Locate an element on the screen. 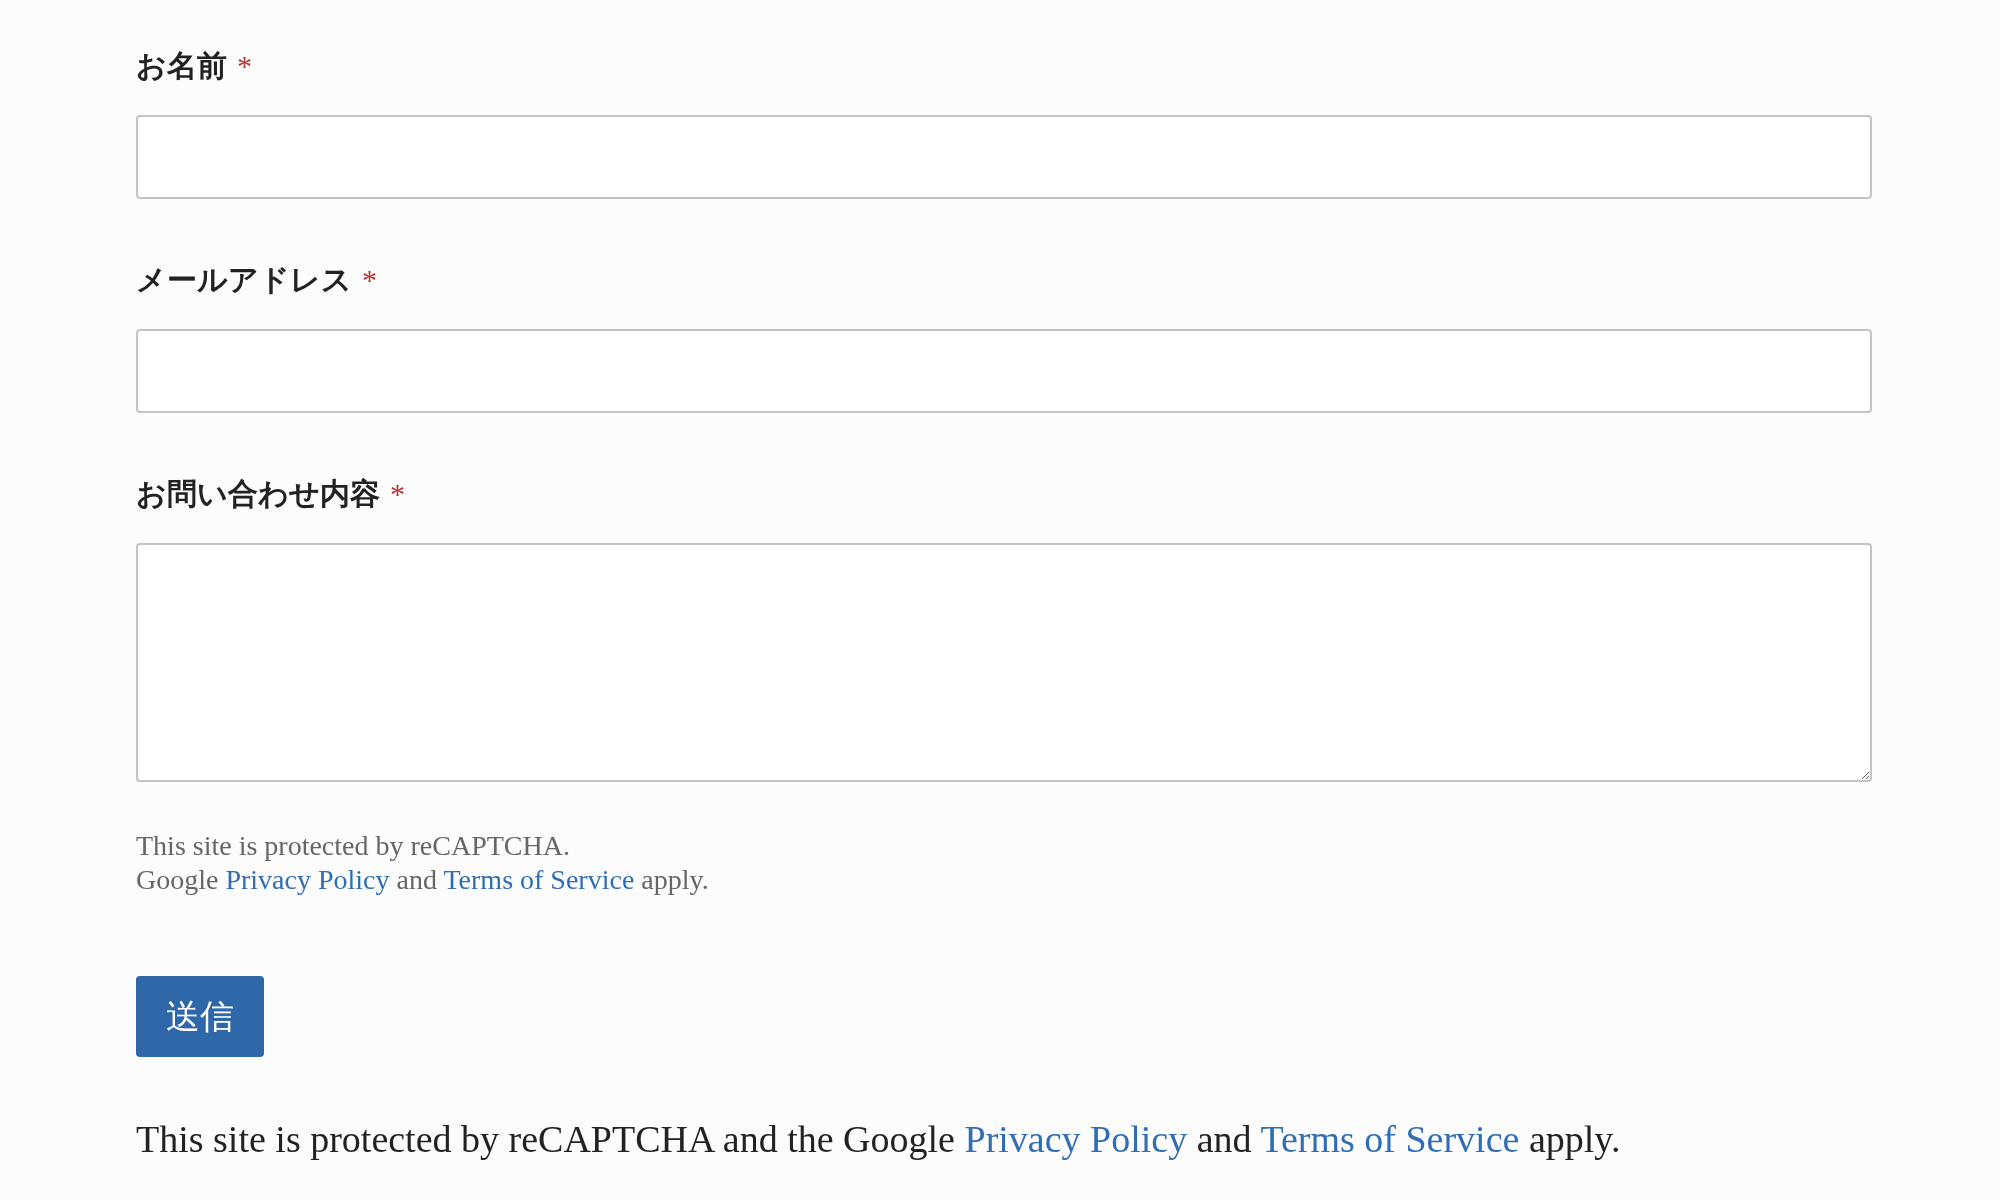  recaptcha-notice: Google Privacy Policy and Terms of Service apply. is located at coordinates (423, 880).